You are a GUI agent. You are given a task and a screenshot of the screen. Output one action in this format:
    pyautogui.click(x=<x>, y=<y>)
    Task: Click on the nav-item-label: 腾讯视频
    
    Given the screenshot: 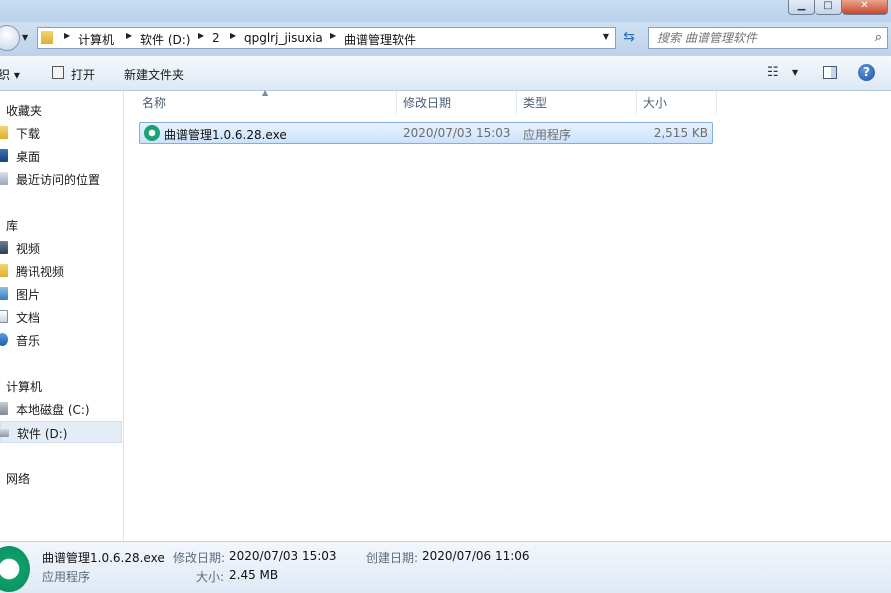 What is the action you would take?
    pyautogui.click(x=40, y=272)
    